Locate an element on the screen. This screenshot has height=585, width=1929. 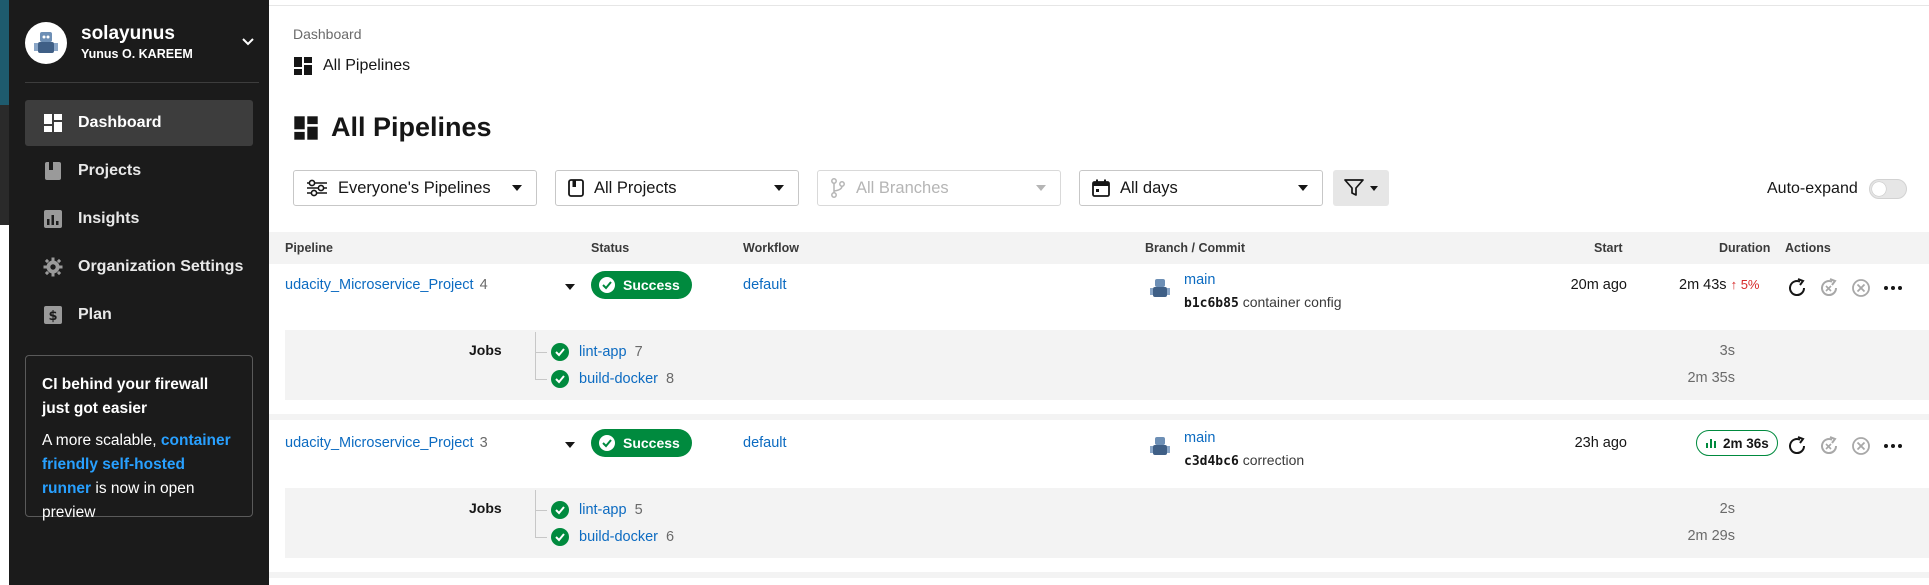
sidebar-item-insights: Insights is located at coordinates (139, 219).